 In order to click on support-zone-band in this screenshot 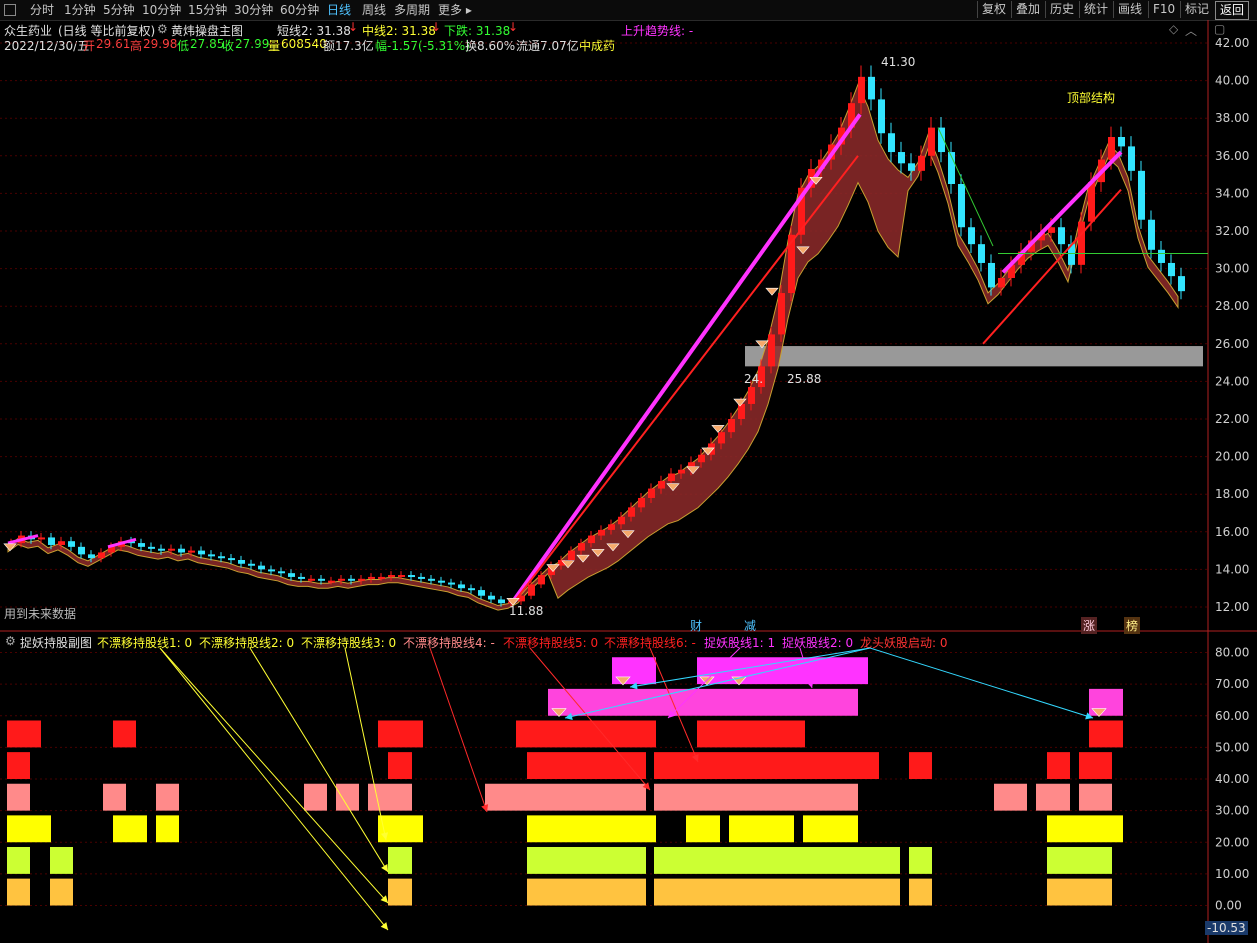, I will do `click(974, 356)`.